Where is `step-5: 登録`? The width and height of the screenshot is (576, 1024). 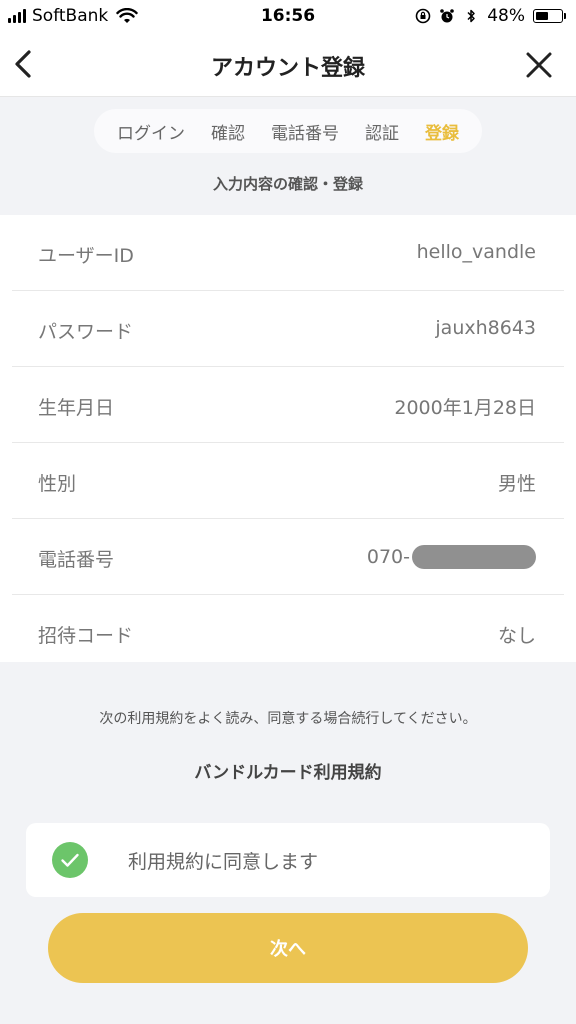
step-5: 登録 is located at coordinates (442, 133).